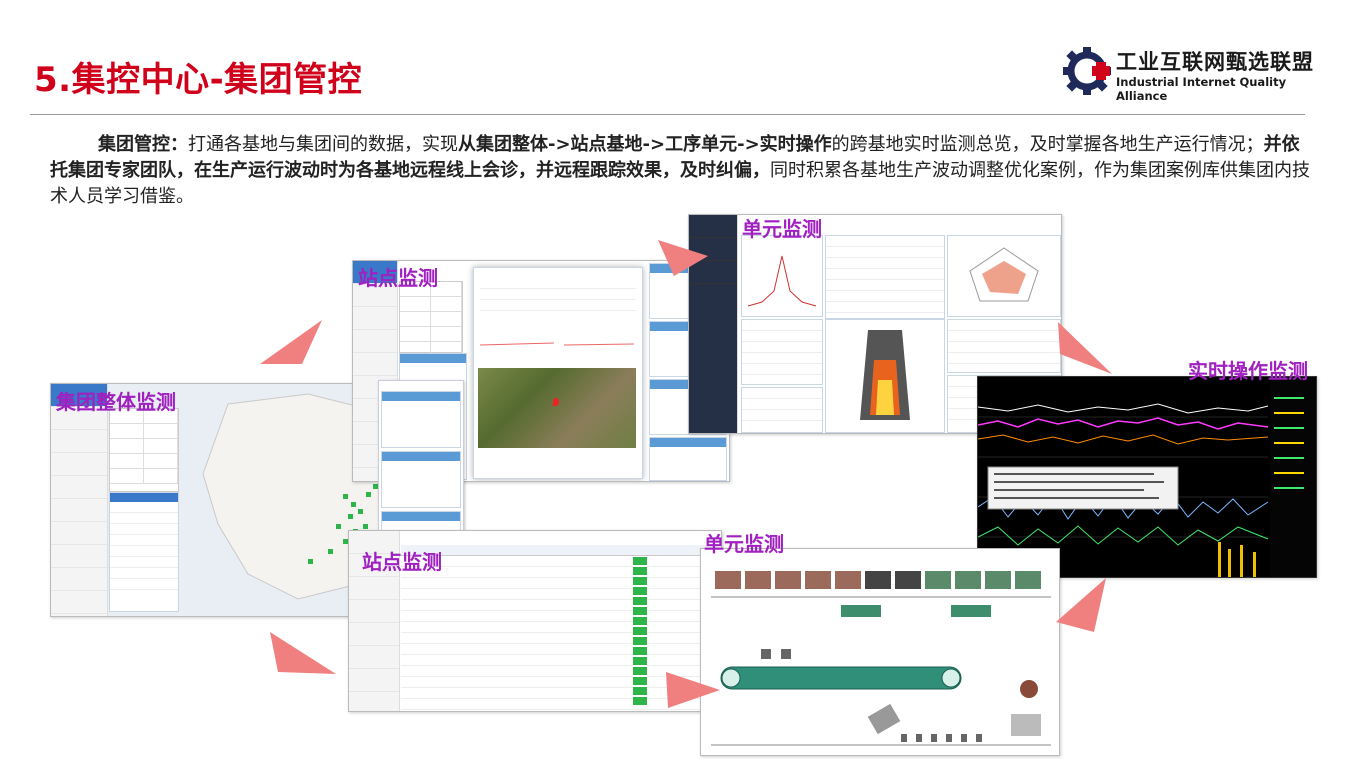 The width and height of the screenshot is (1350, 759). Describe the element at coordinates (402, 562) in the screenshot. I see `label-site-monitor-bottom: 站点监测` at that location.